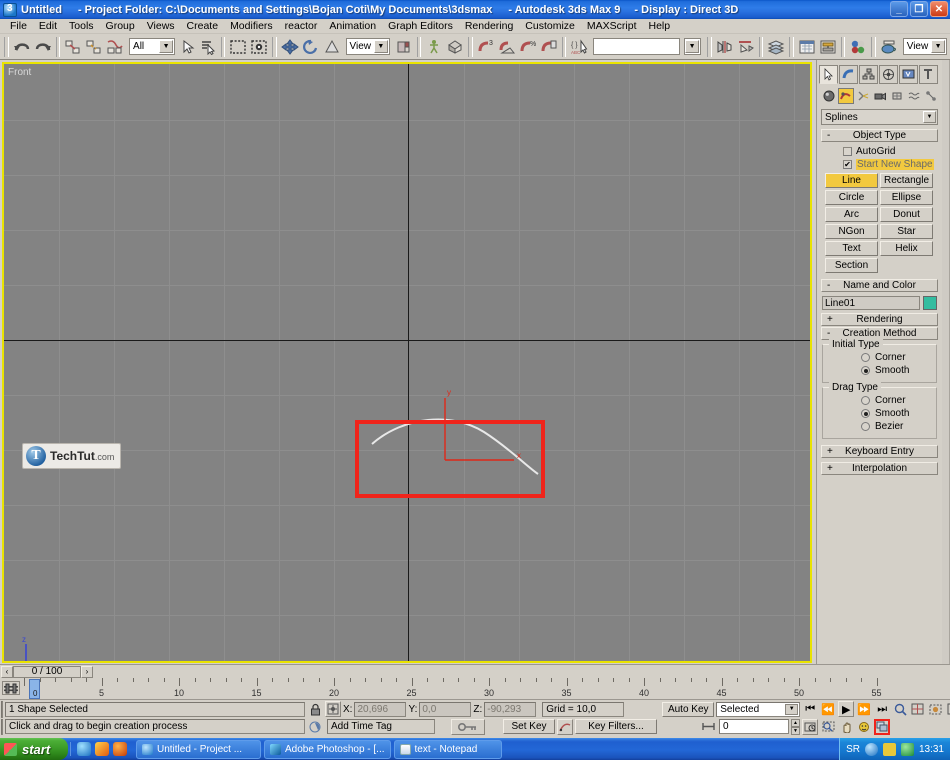  What do you see at coordinates (851, 248) in the screenshot?
I see `object-button-text: Text` at bounding box center [851, 248].